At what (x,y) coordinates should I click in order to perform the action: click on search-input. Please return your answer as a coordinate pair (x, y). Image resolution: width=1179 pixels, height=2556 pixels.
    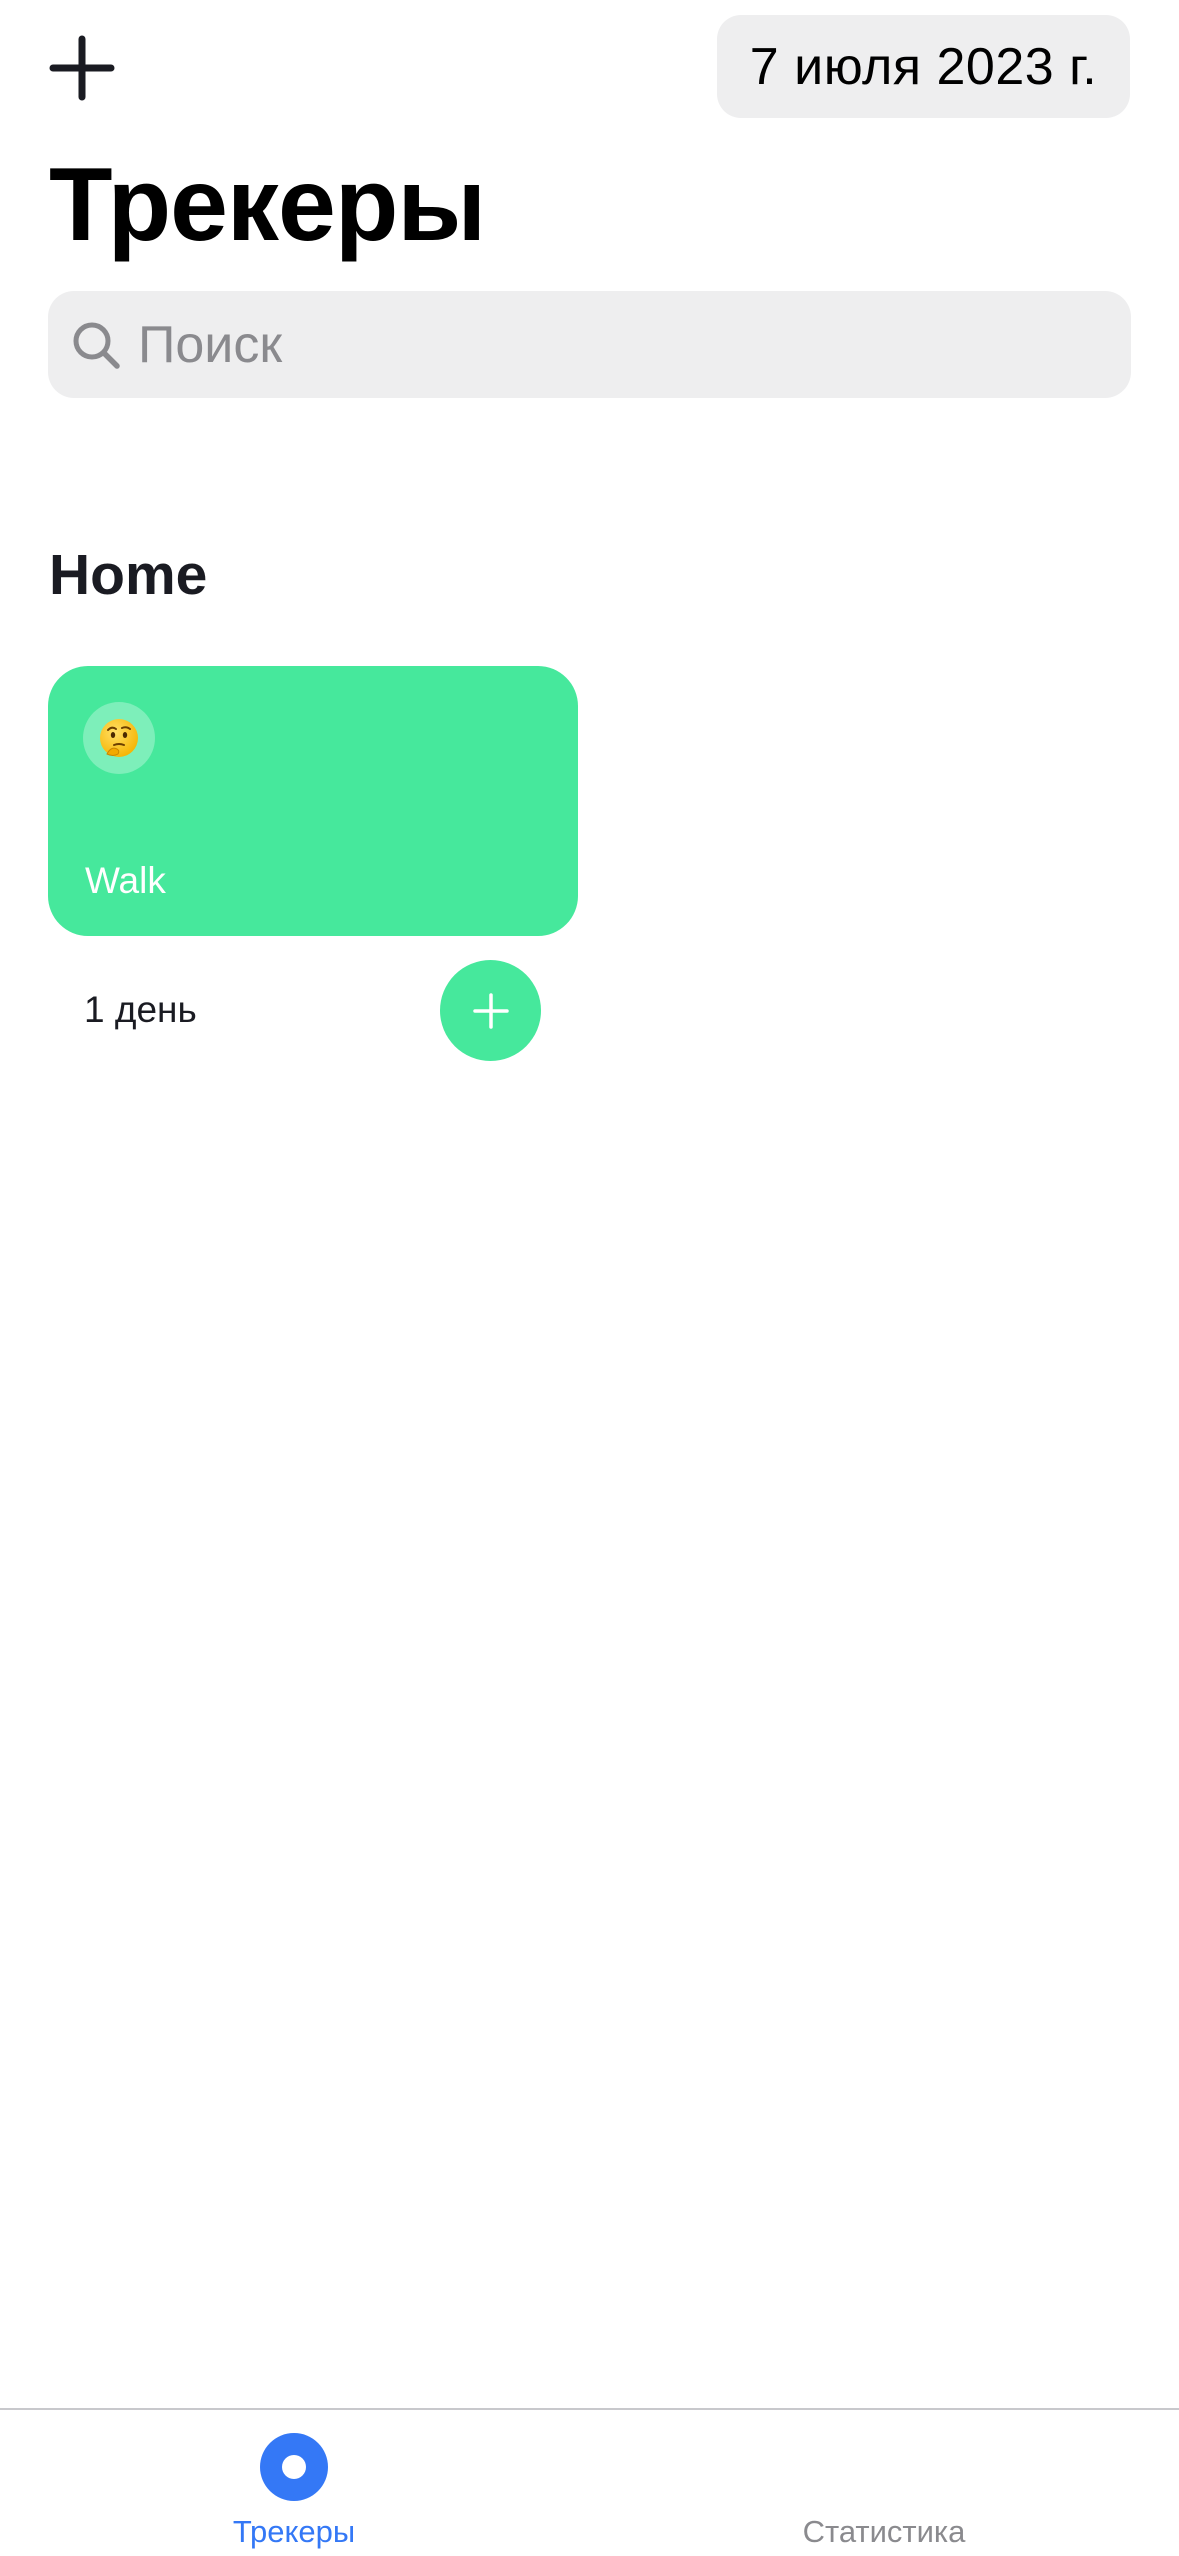
    Looking at the image, I should click on (618, 344).